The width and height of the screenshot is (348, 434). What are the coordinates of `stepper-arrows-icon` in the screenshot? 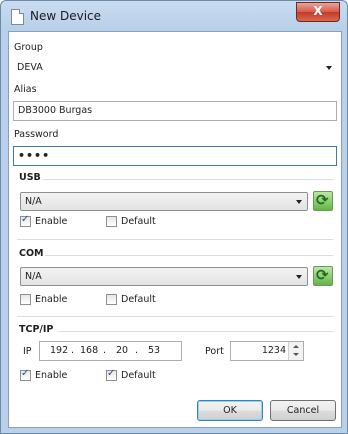 It's located at (295, 351).